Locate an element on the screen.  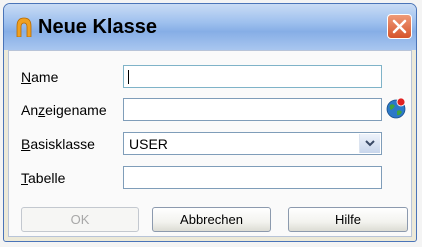
app-arch-icon is located at coordinates (24, 27).